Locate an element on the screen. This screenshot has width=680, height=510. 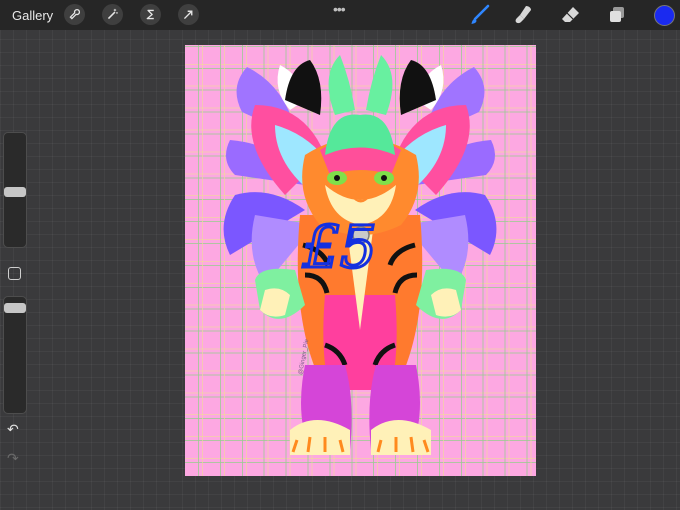
eraser-tool-button is located at coordinates (570, 15).